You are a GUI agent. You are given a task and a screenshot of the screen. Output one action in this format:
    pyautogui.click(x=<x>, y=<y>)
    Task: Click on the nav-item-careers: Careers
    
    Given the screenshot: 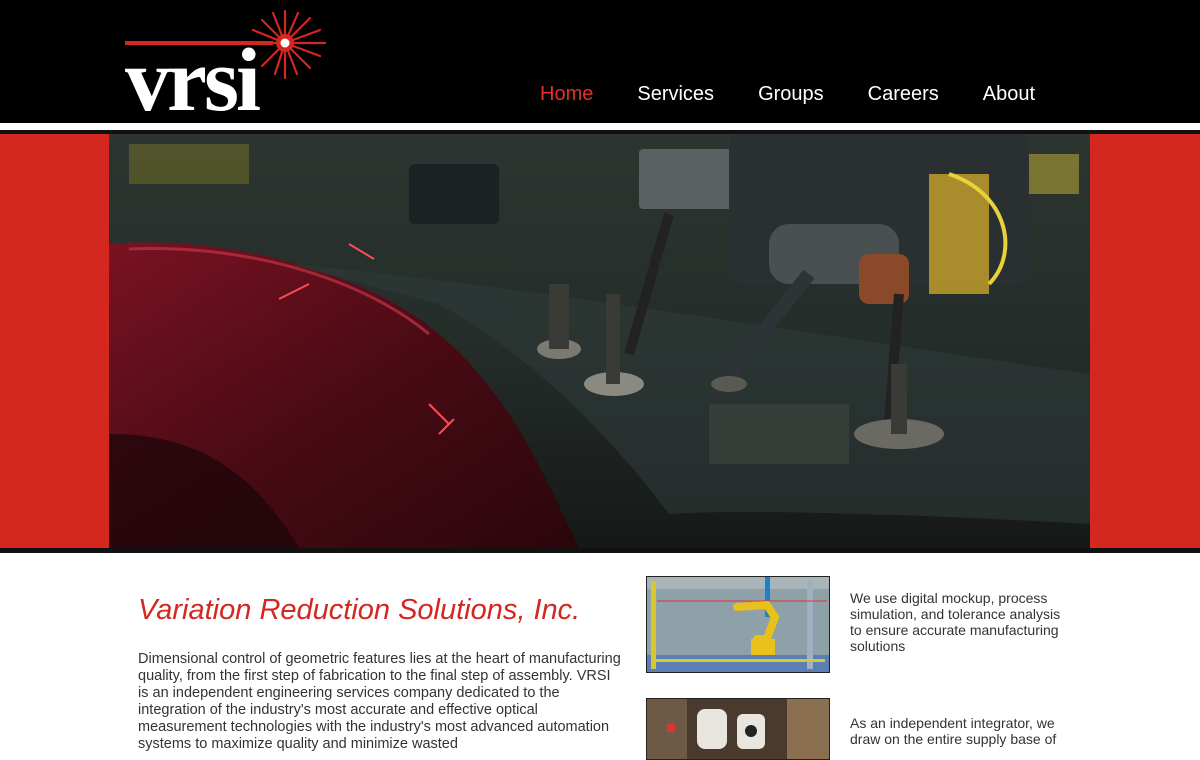 What is the action you would take?
    pyautogui.click(x=903, y=95)
    